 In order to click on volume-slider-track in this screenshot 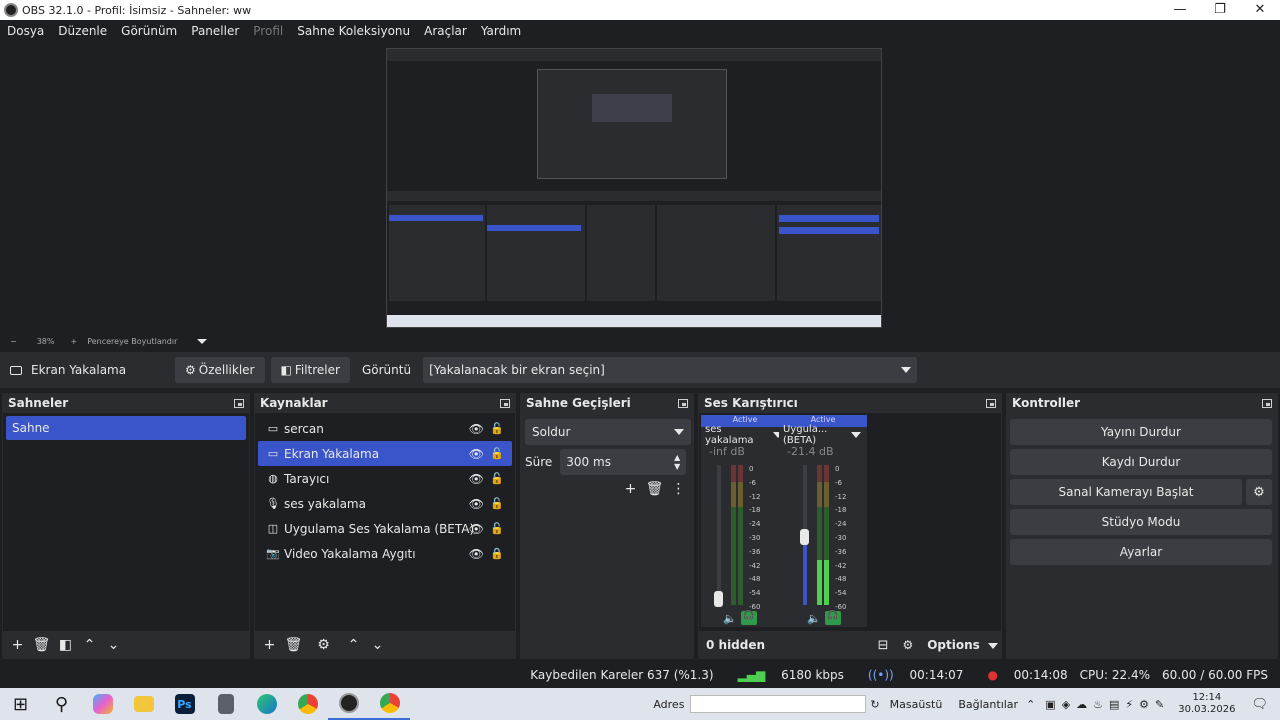, I will do `click(719, 535)`.